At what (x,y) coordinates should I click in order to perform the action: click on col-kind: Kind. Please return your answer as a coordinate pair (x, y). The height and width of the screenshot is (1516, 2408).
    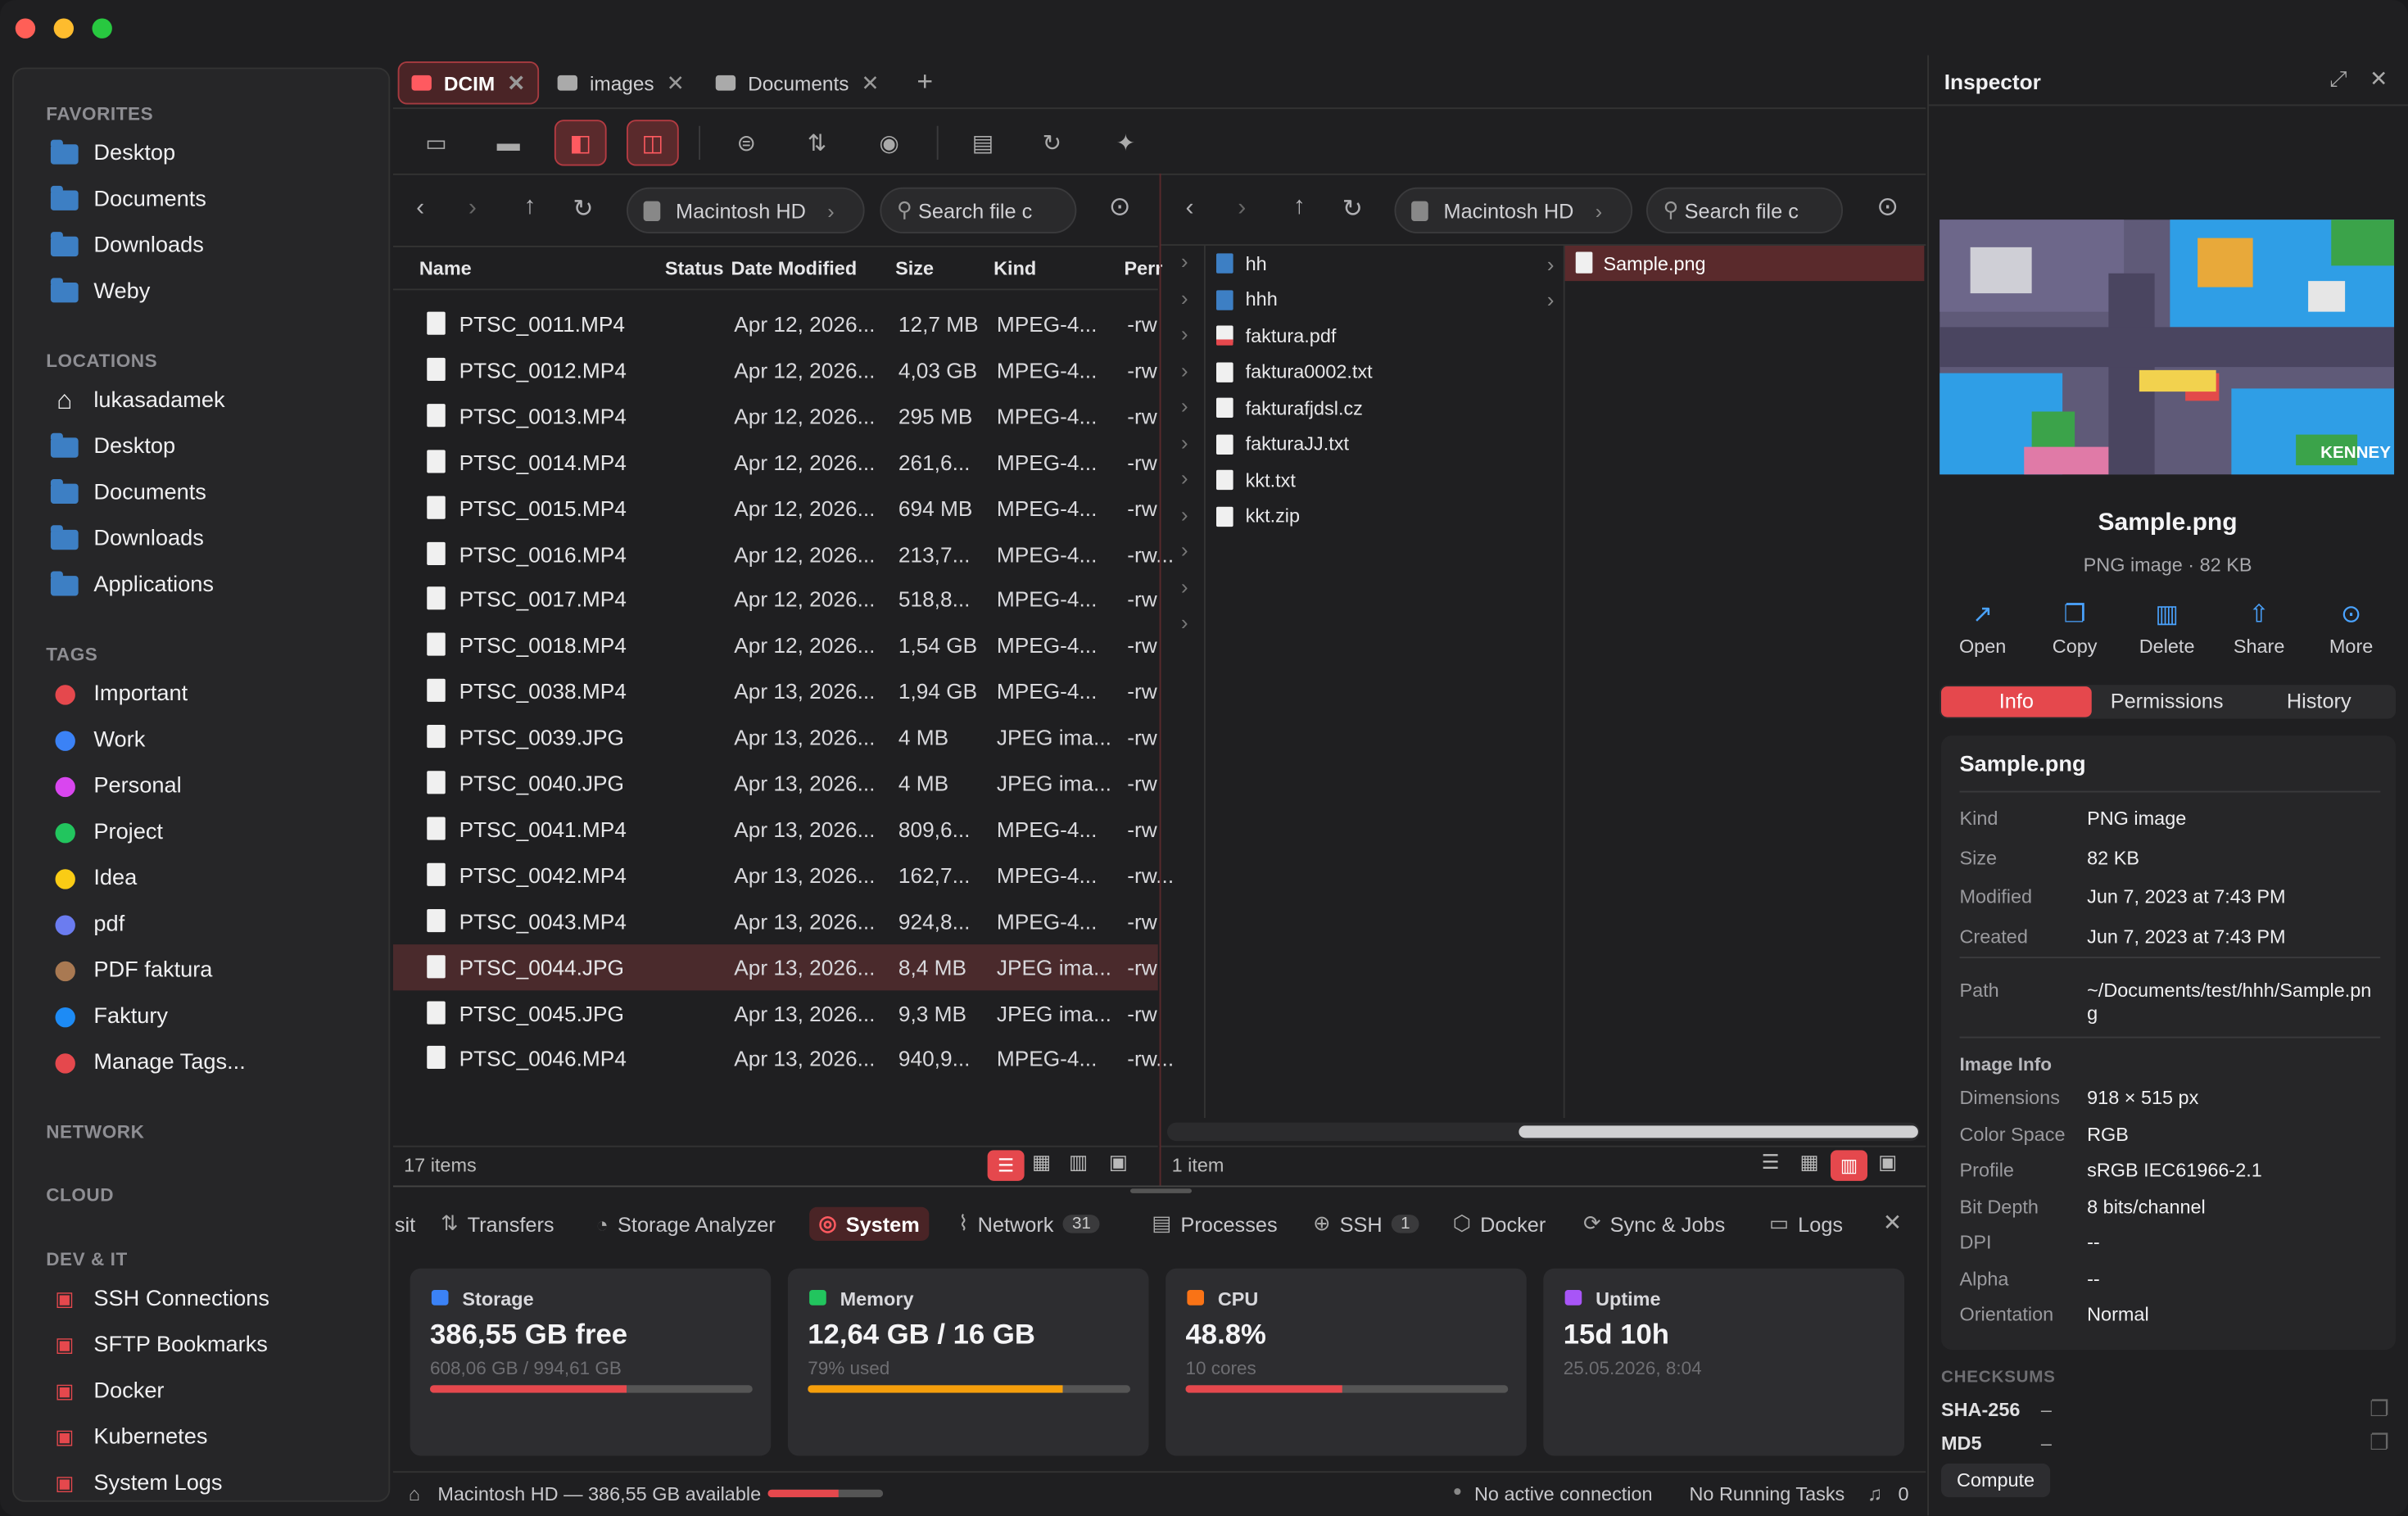
    Looking at the image, I should click on (1015, 268).